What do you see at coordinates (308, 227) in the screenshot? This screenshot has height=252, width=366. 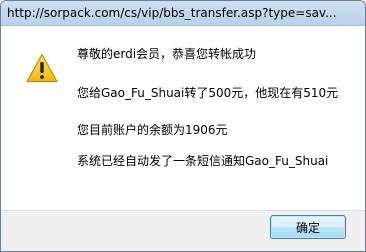 I see `ok-button: 确定` at bounding box center [308, 227].